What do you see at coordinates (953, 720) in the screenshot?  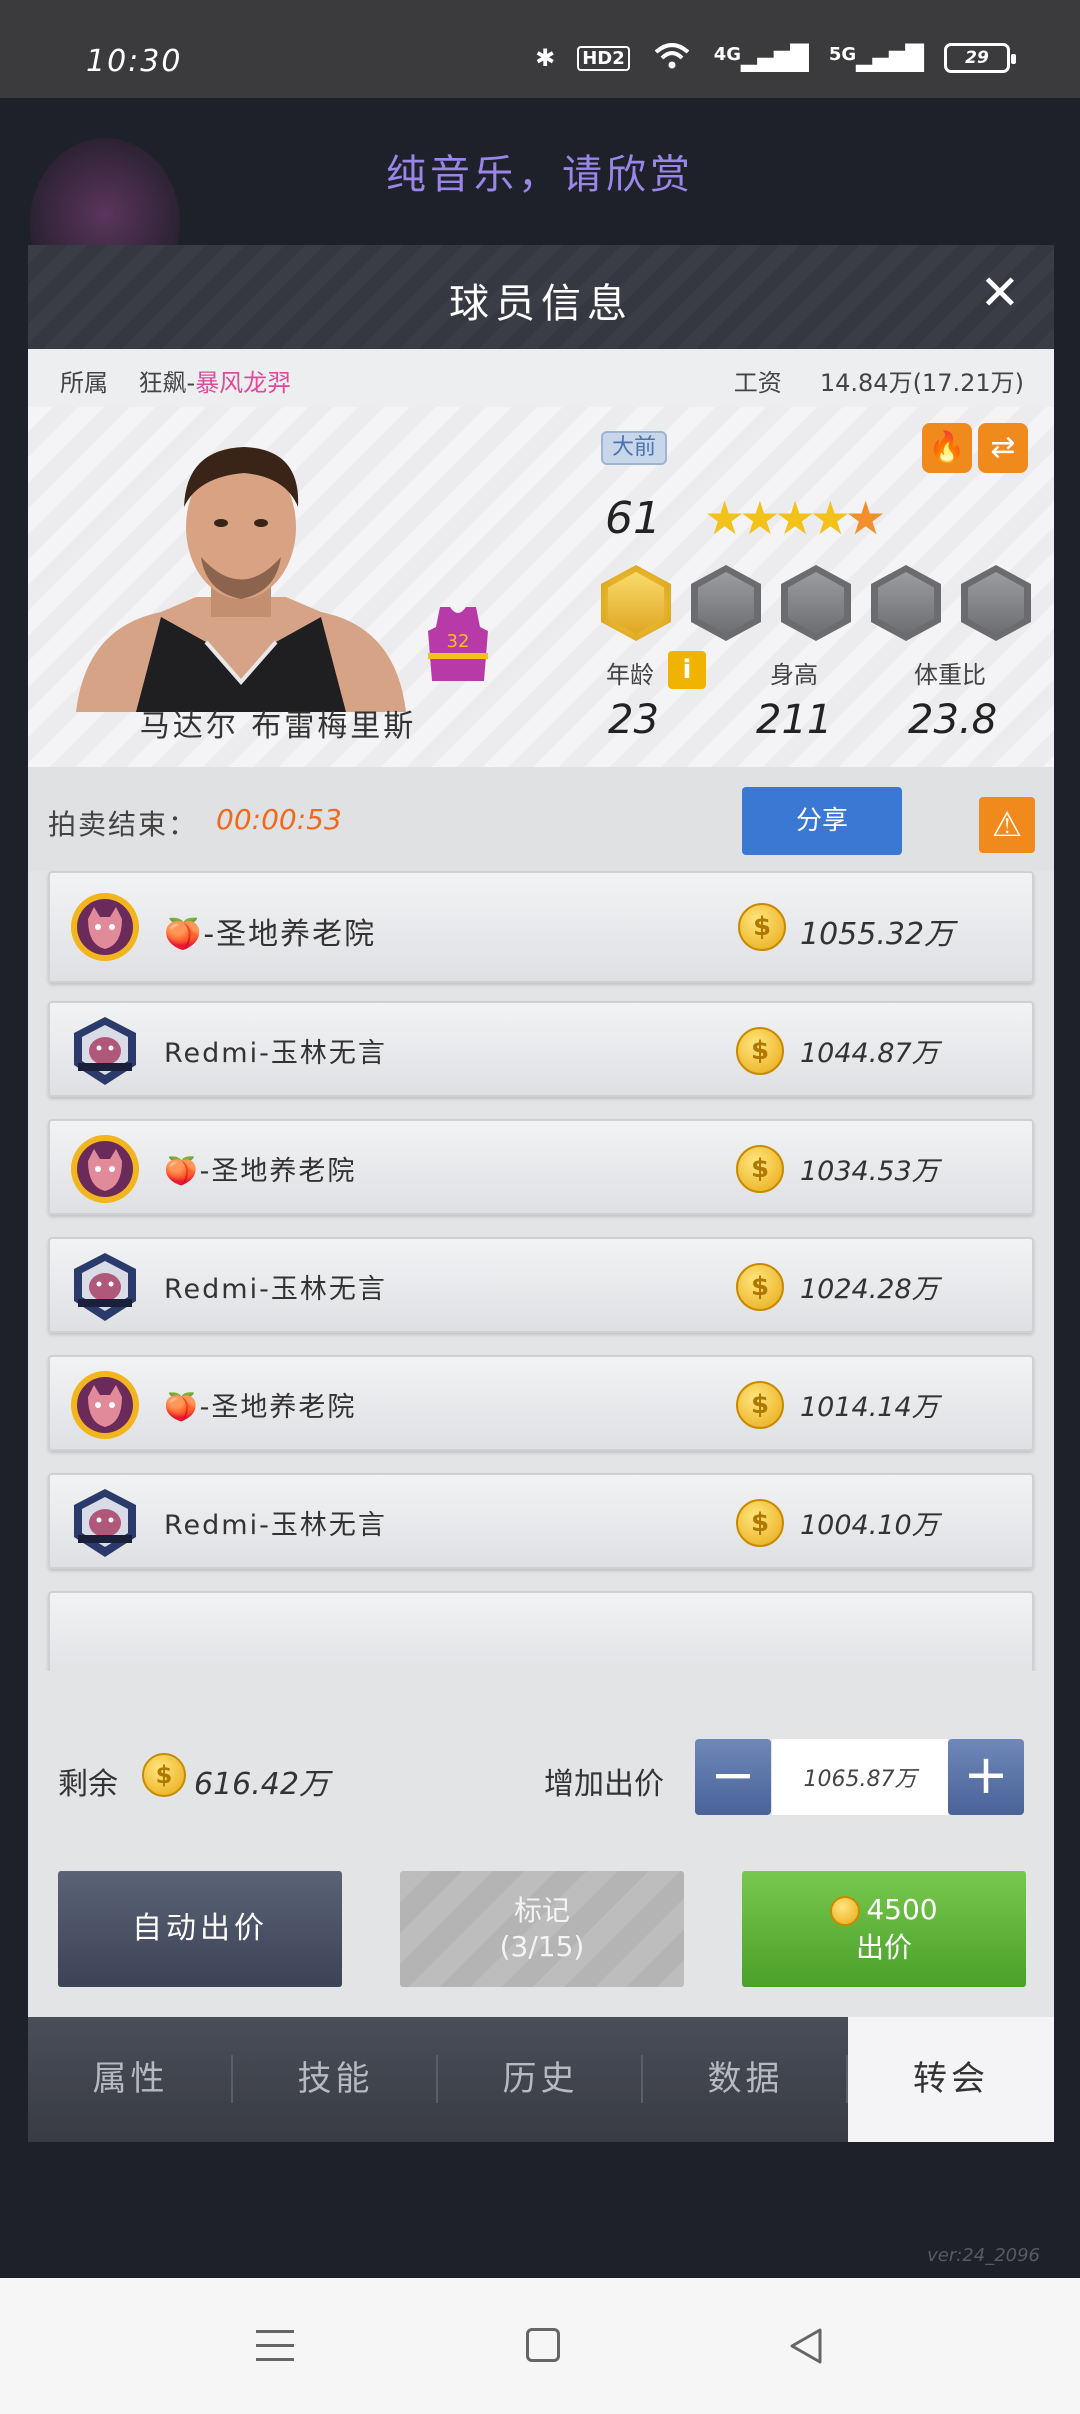 I see `weight-value: 23.8` at bounding box center [953, 720].